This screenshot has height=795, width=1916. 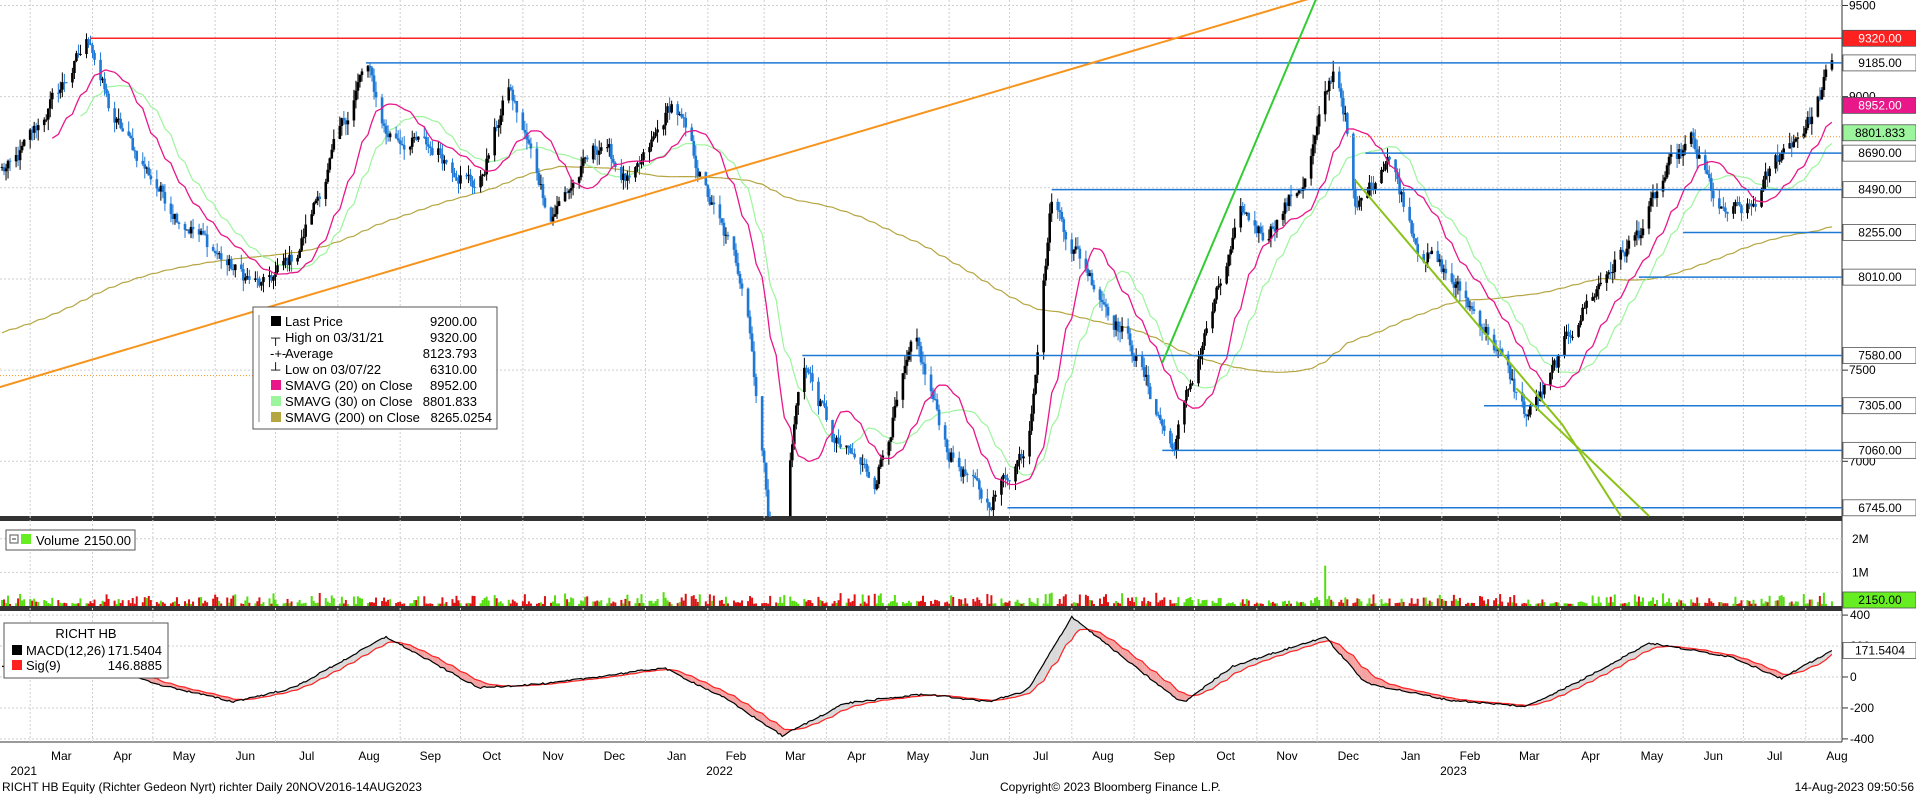 I want to click on x-tick-label: Jul, so click(x=1774, y=756).